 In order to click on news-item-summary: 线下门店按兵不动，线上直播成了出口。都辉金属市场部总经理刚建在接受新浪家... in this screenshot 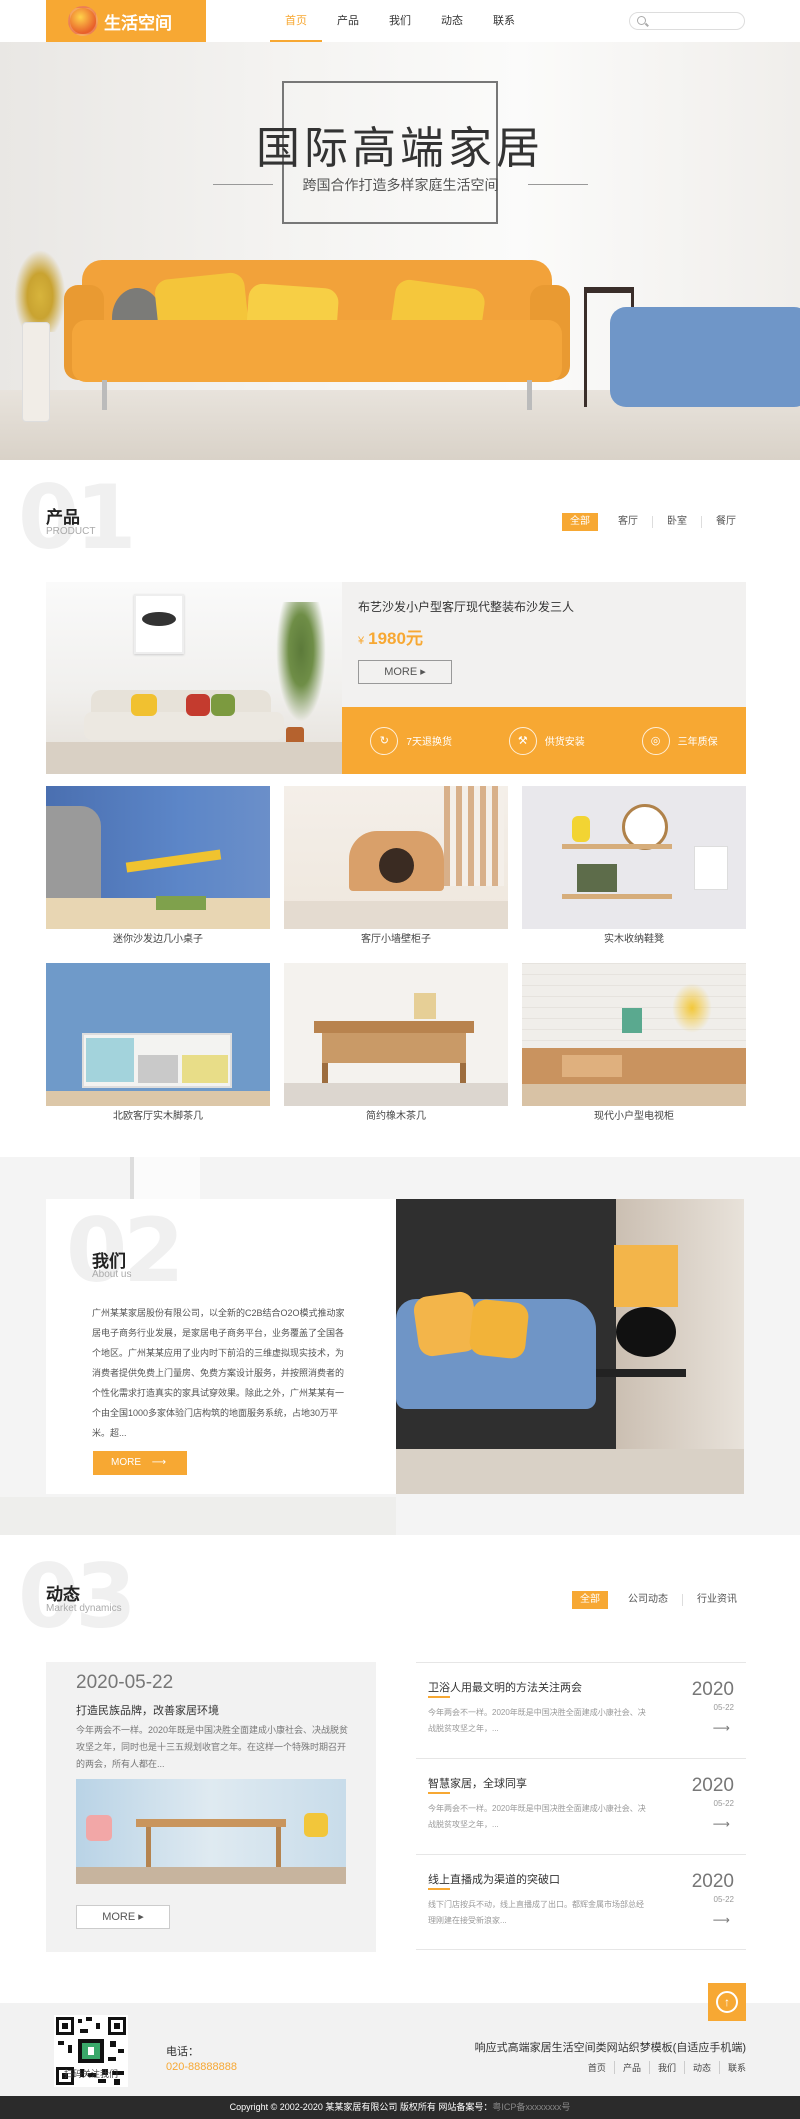, I will do `click(536, 1912)`.